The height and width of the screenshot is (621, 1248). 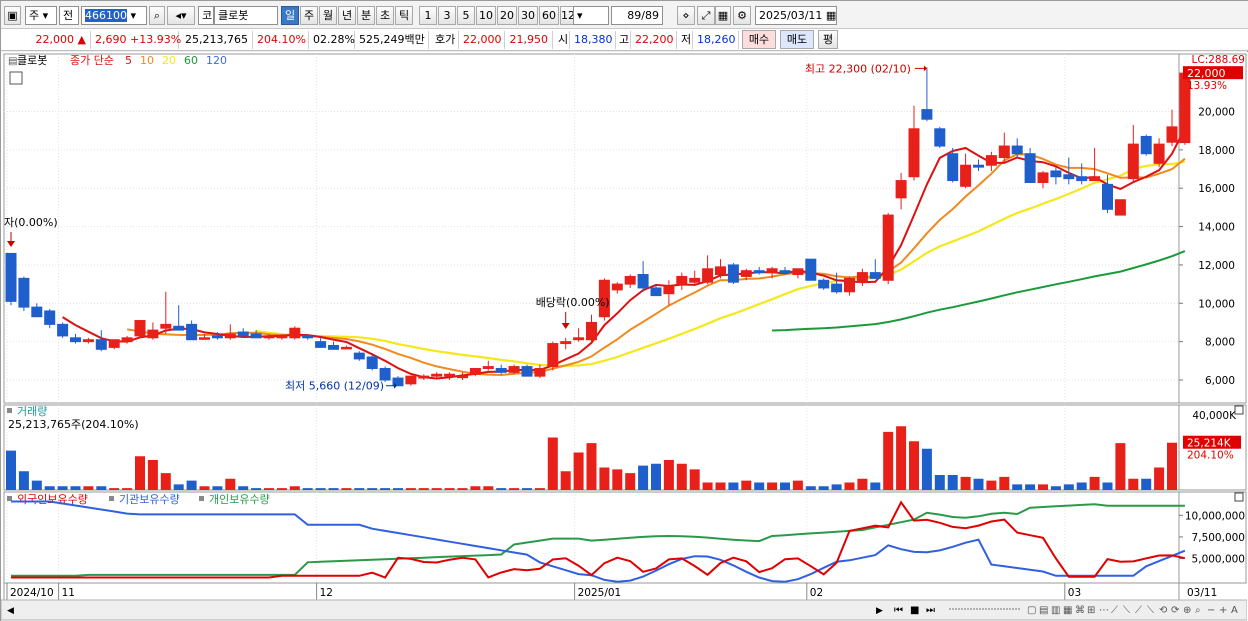 What do you see at coordinates (858, 68) in the screenshot?
I see `high-annotation: 최고 22,300 (02/10)` at bounding box center [858, 68].